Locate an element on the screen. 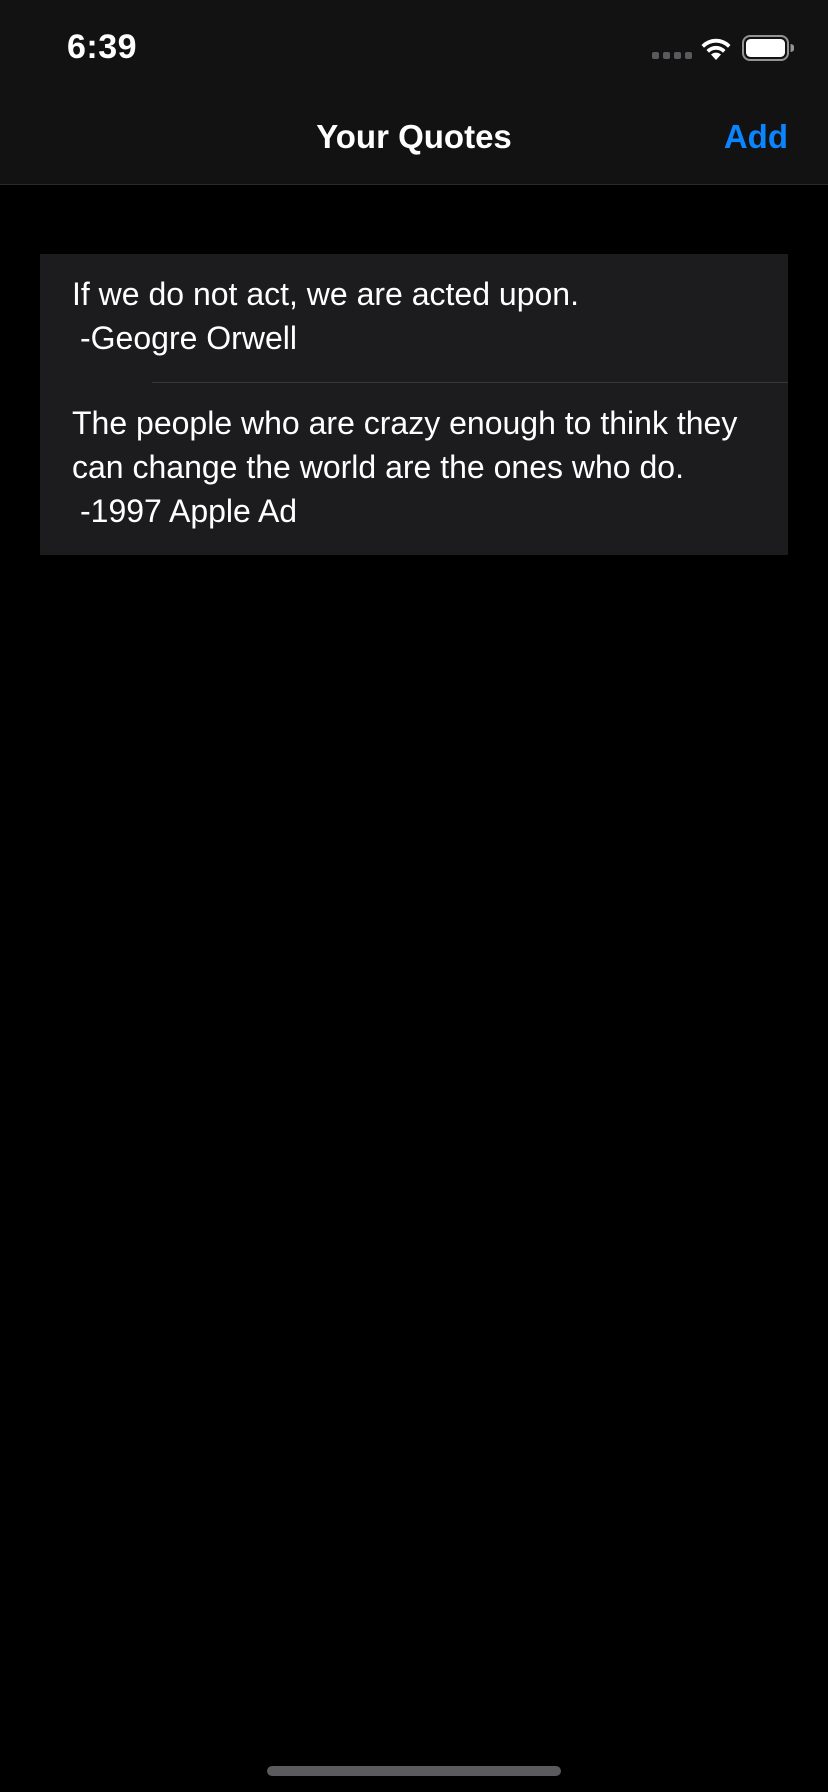  quote-author: -1997 Apple Ad is located at coordinates (189, 511).